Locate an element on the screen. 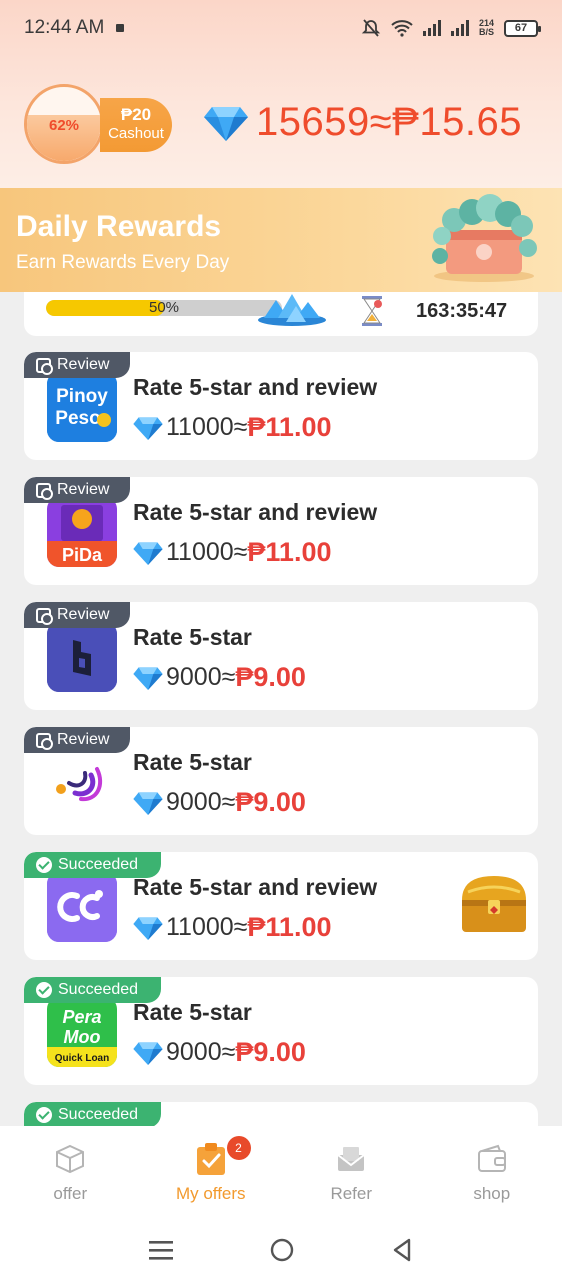  home-icon is located at coordinates (282, 1250).